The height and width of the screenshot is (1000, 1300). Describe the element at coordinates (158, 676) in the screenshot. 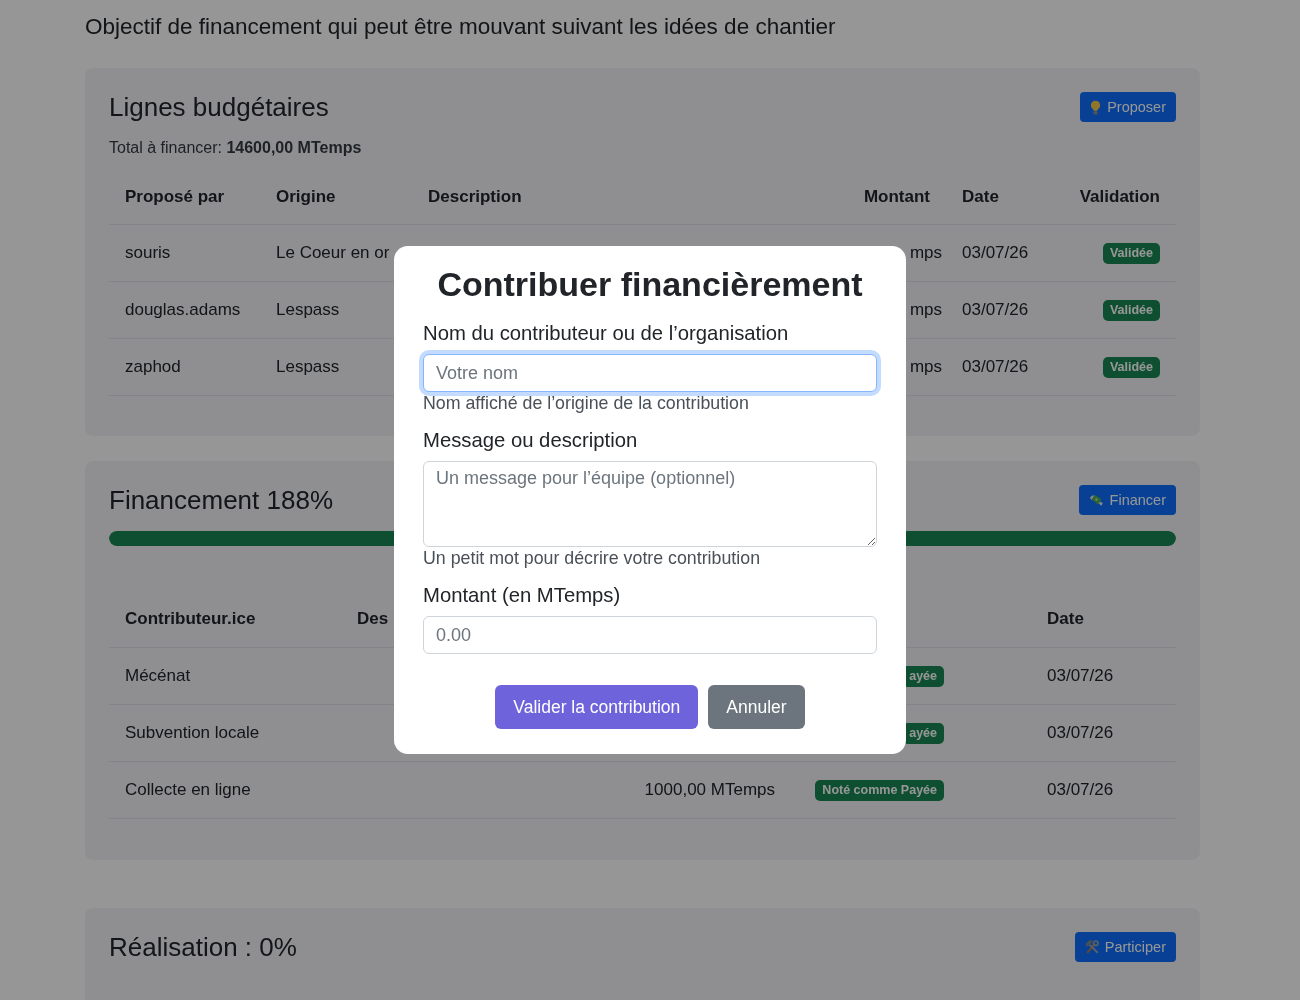

I see `contributor-name: Mécénat` at that location.